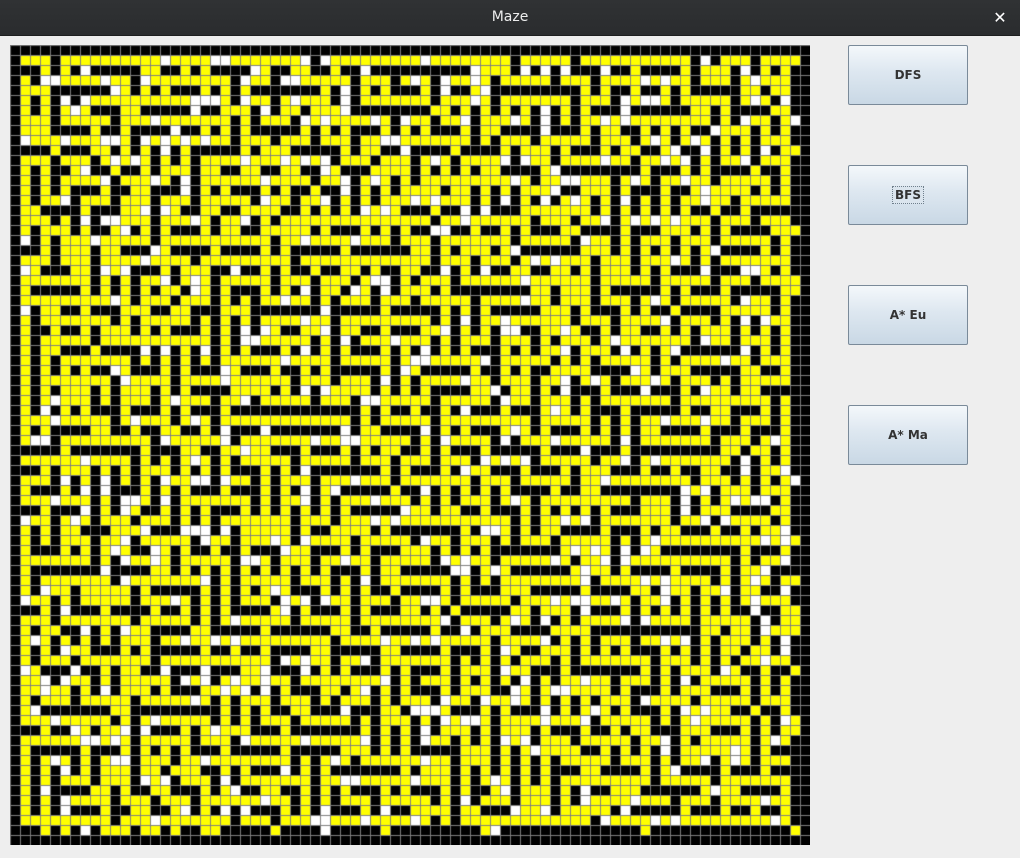 The height and width of the screenshot is (858, 1020). What do you see at coordinates (1000, 18) in the screenshot?
I see `close-icon: ✕` at bounding box center [1000, 18].